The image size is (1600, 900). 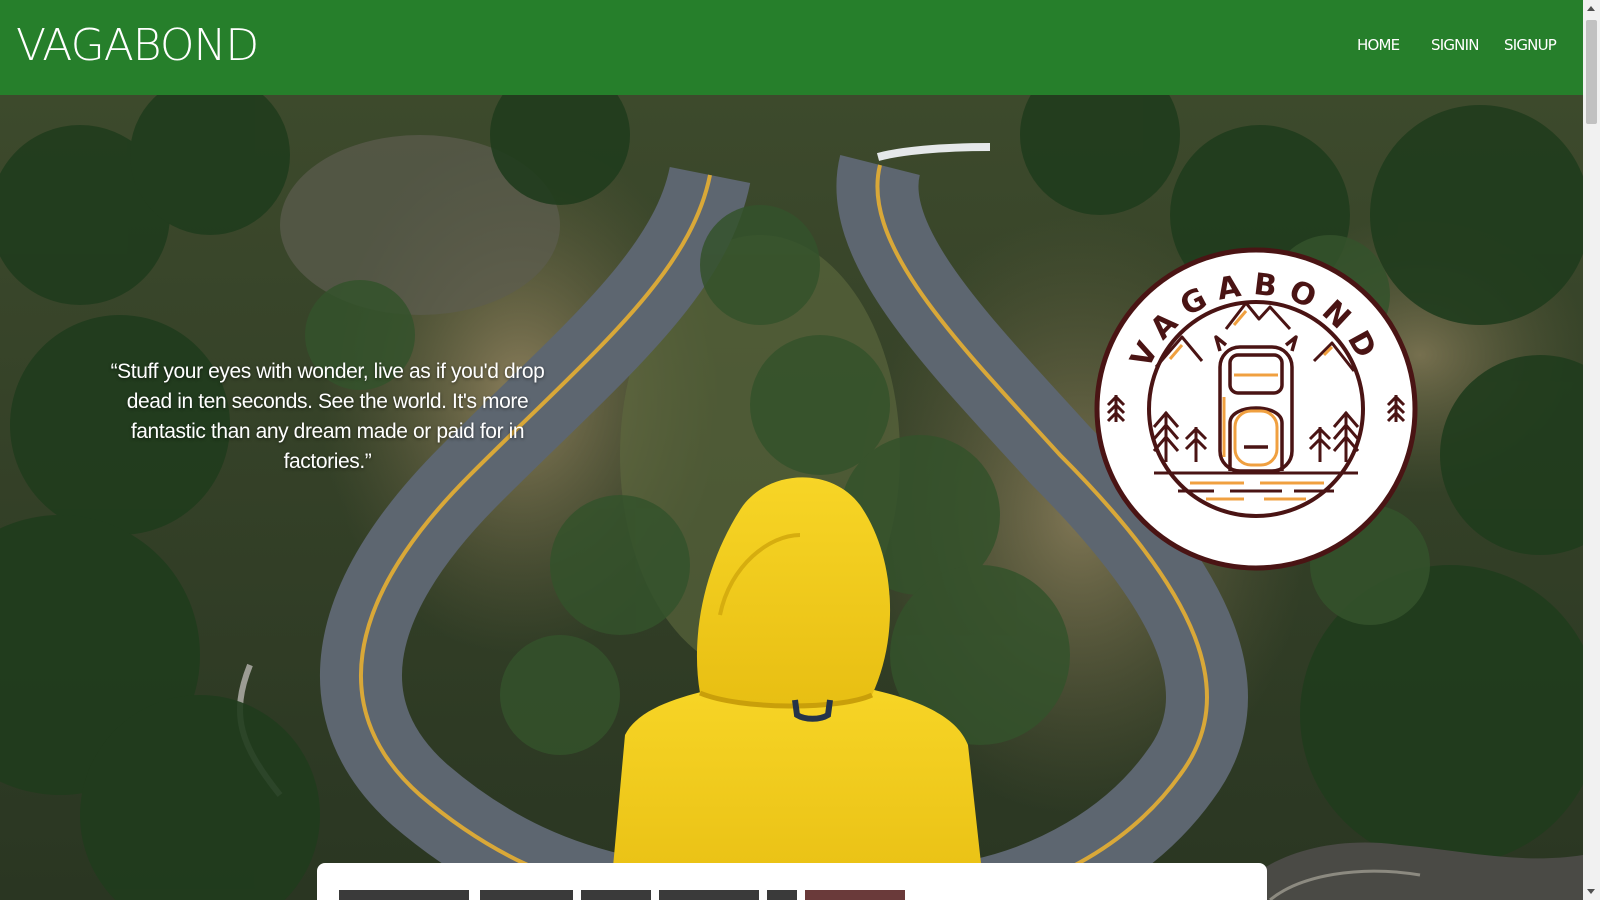 What do you see at coordinates (791, 47) in the screenshot?
I see `navbar: VAGABOND HOME SIGNIN SIGNUP` at bounding box center [791, 47].